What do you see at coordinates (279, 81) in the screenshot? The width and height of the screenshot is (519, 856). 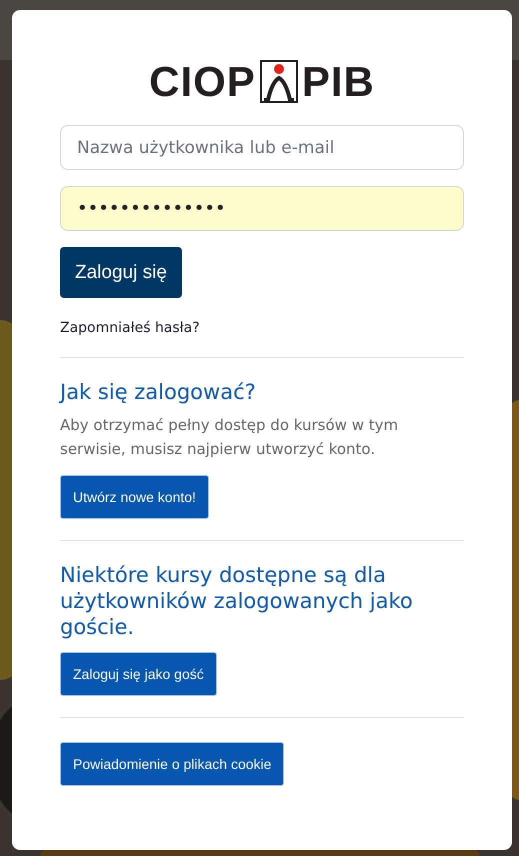 I see `logo-figure-icon` at bounding box center [279, 81].